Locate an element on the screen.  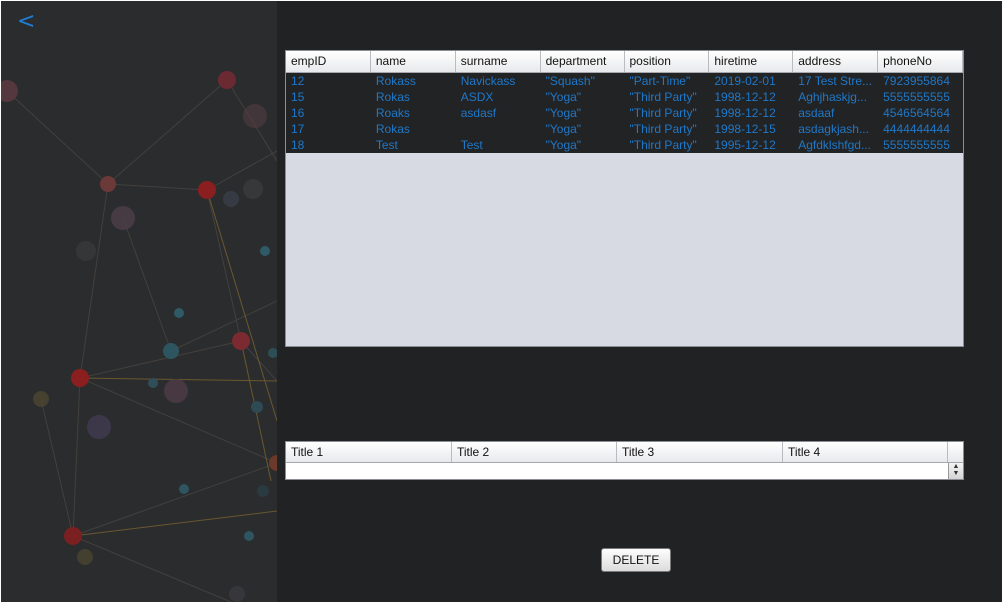
cell-empid: 16 is located at coordinates (298, 113).